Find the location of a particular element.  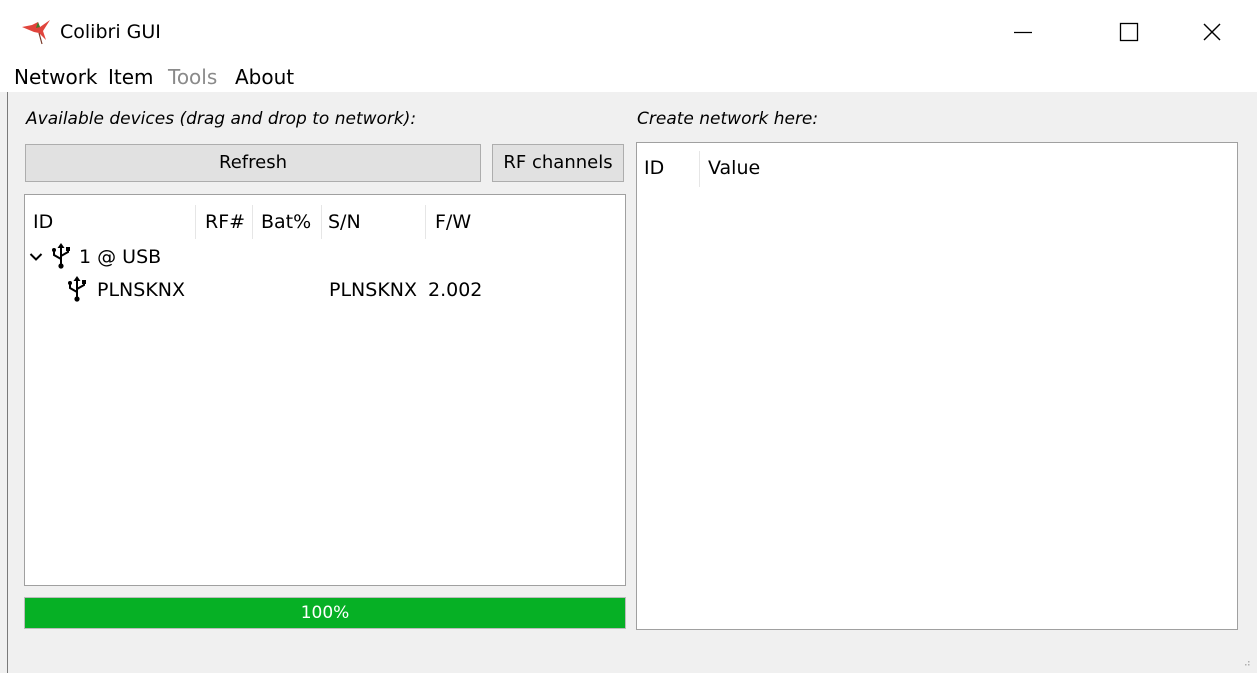

column-header-fw: F/W is located at coordinates (453, 222).